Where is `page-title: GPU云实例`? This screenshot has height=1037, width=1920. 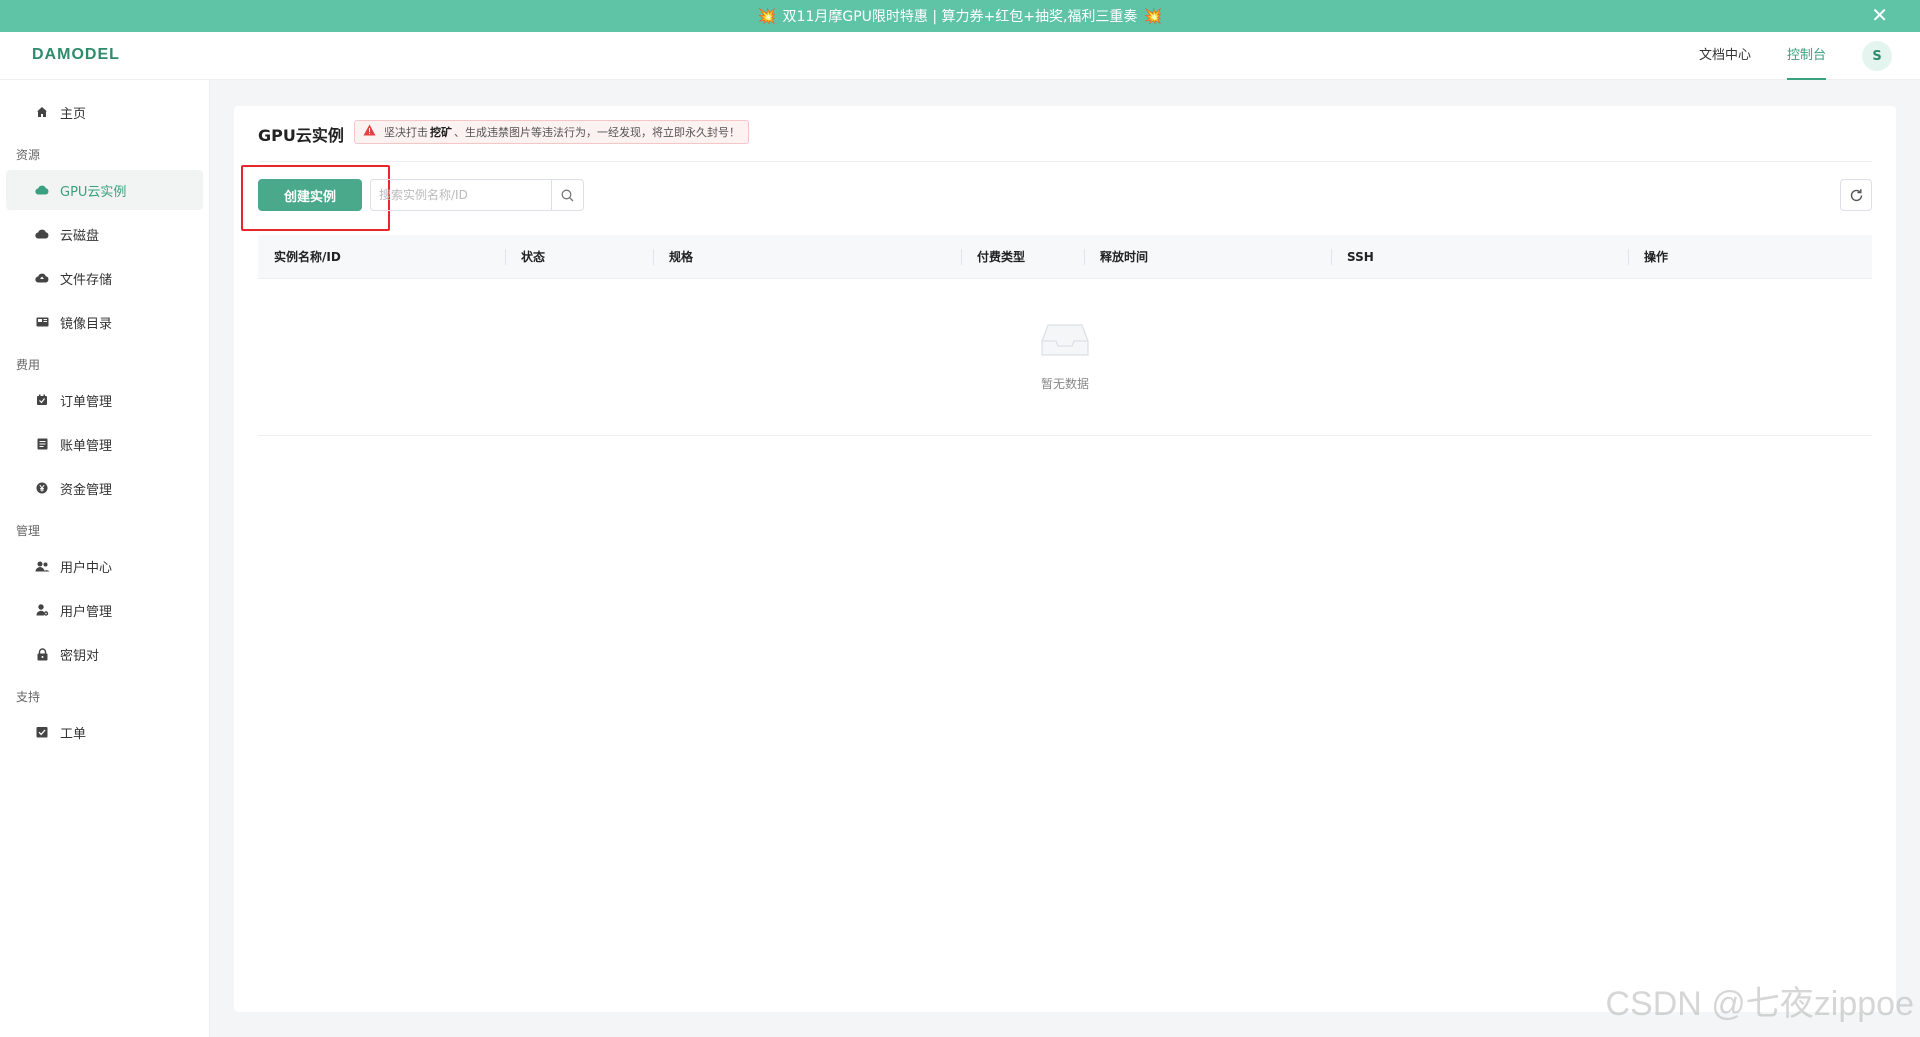
page-title: GPU云实例 is located at coordinates (301, 135).